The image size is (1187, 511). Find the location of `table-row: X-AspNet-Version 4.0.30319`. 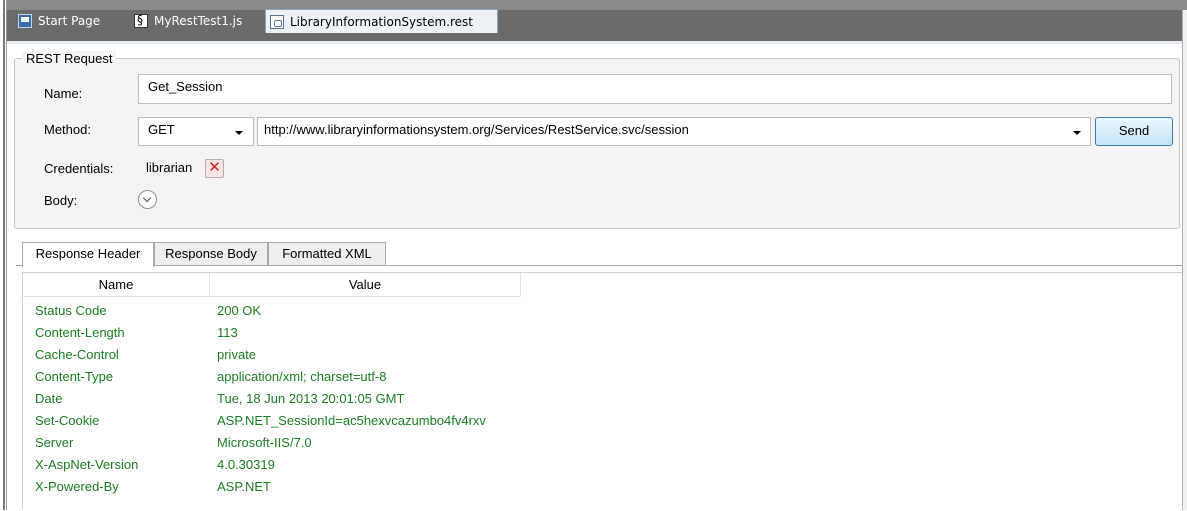

table-row: X-AspNet-Version 4.0.30319 is located at coordinates (322, 468).